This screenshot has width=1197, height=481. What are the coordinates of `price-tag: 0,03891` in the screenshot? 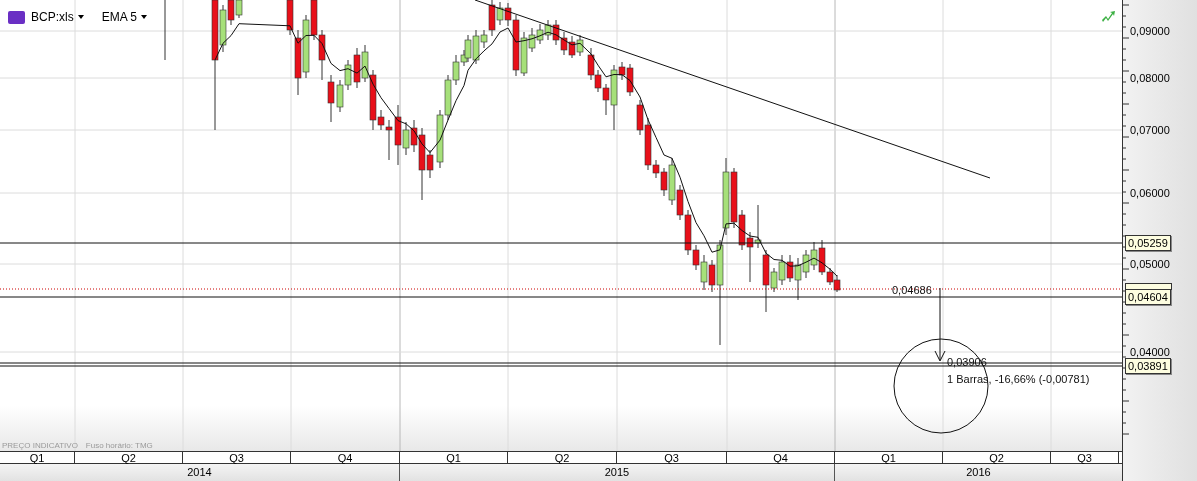 It's located at (1148, 366).